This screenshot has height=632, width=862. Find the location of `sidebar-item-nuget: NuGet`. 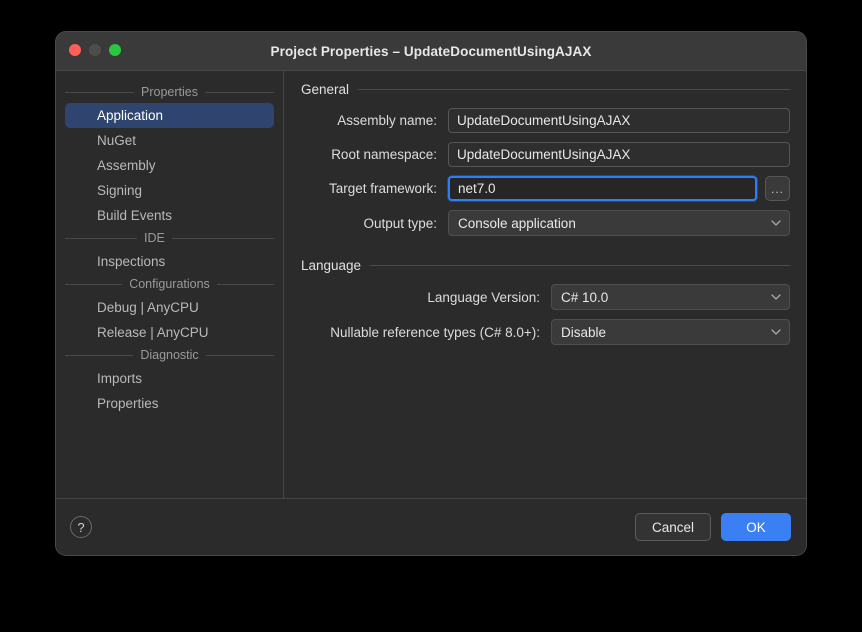

sidebar-item-nuget: NuGet is located at coordinates (169, 140).